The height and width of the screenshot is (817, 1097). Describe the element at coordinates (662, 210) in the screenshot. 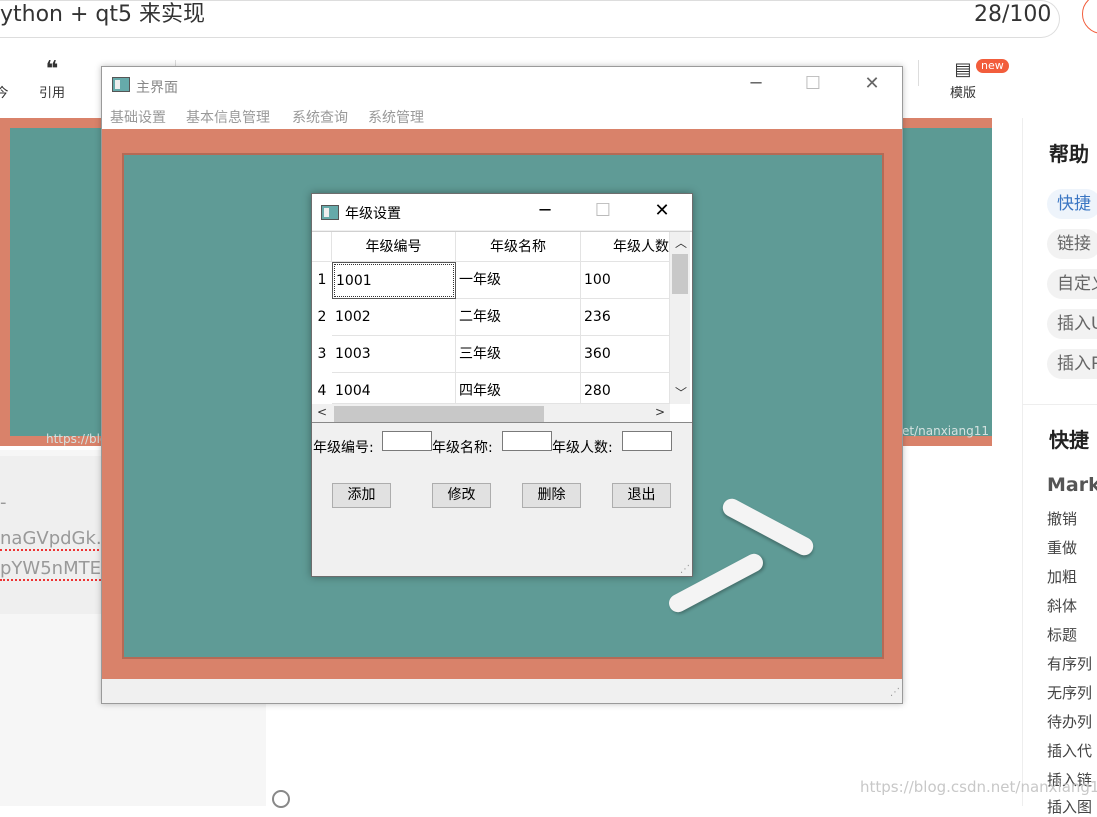

I see `dialog-close-button: ✕` at that location.